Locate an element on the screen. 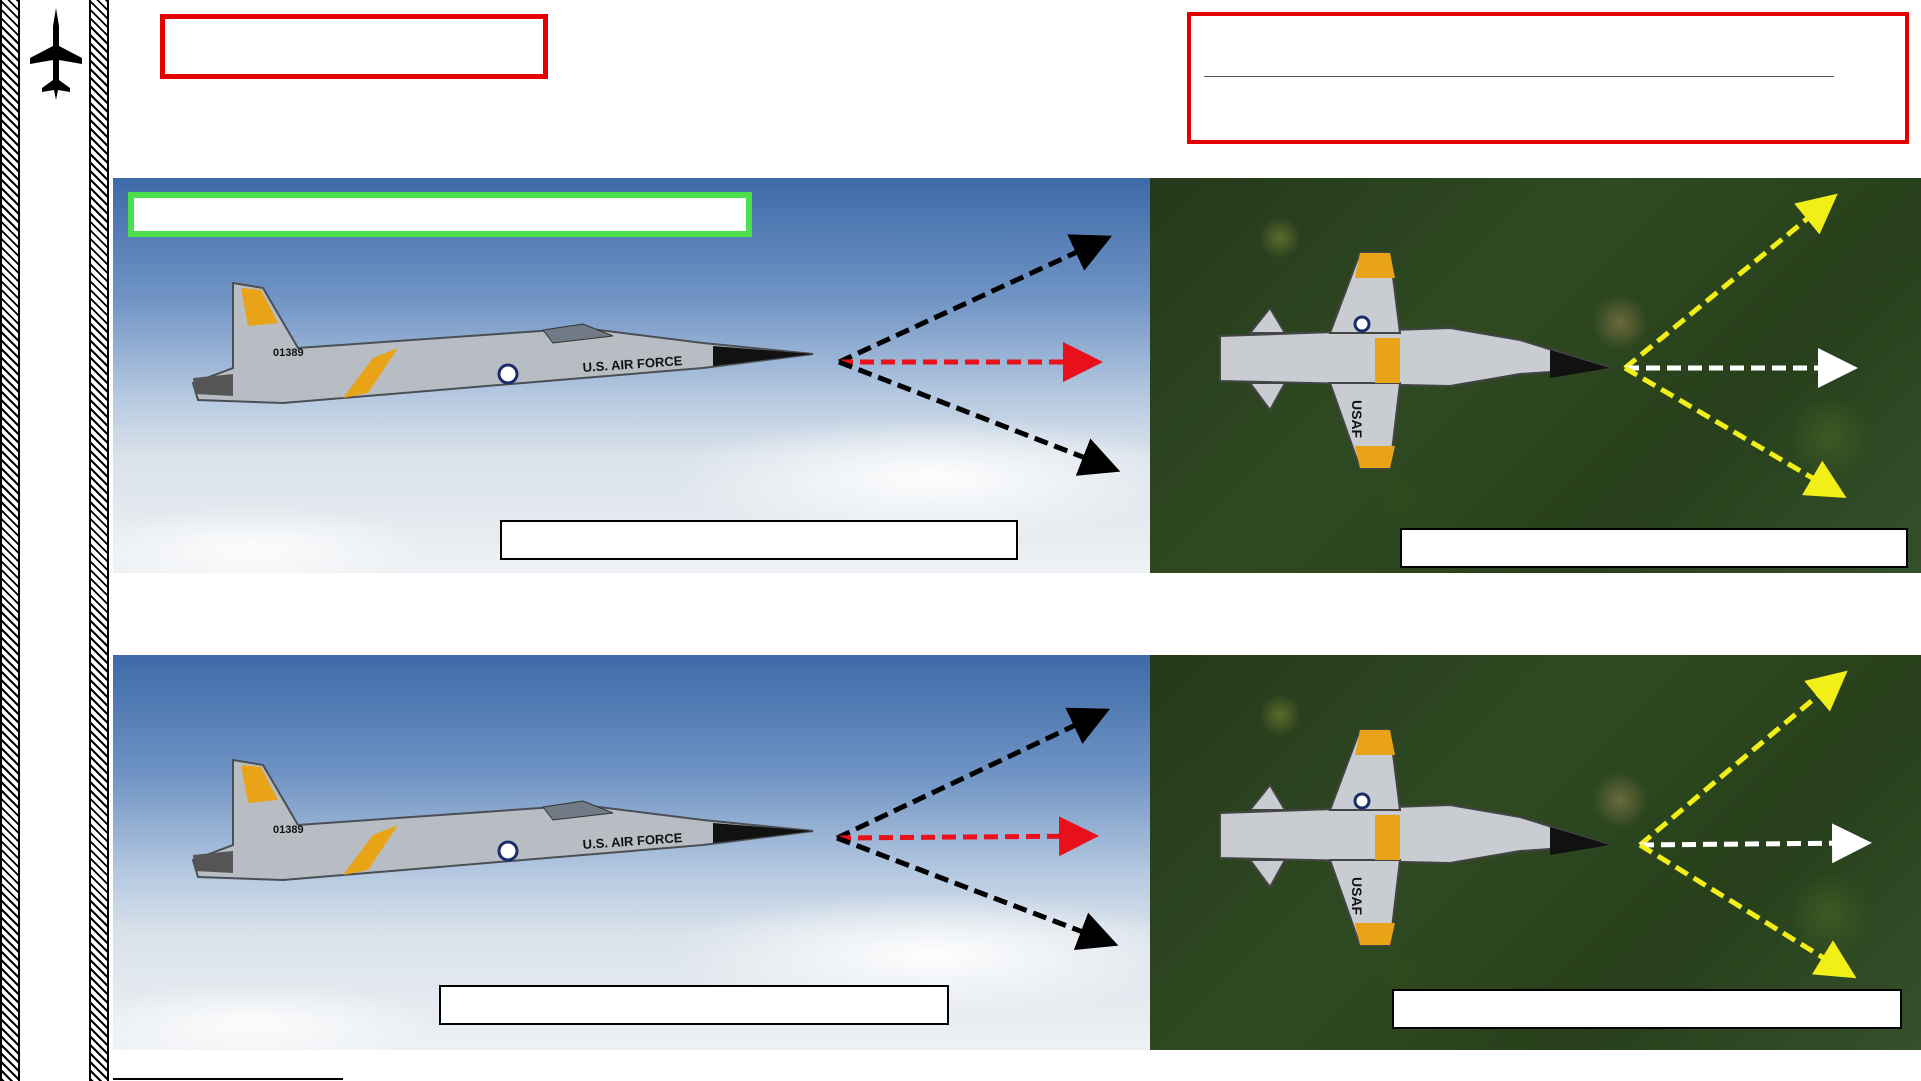 This screenshot has height=1081, width=1921. sidebar-rail-left is located at coordinates (10, 540).